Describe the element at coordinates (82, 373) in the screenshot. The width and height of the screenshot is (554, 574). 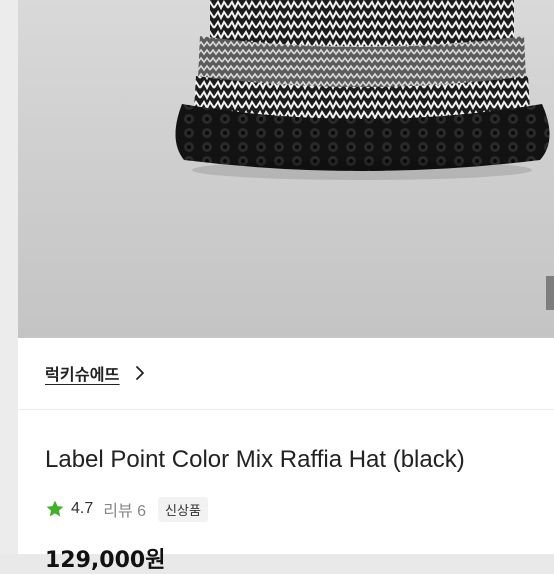
I see `brand-name: 럭키슈에뜨` at that location.